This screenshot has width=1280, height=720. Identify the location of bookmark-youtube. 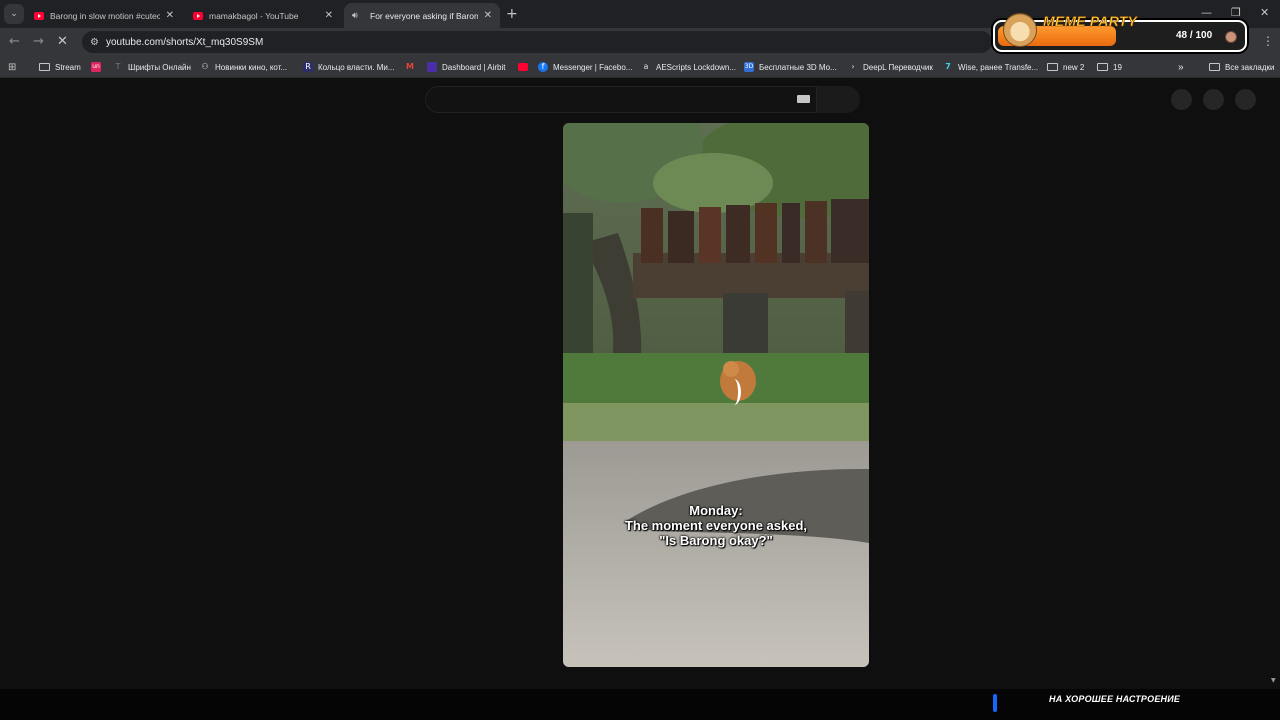
(525, 67).